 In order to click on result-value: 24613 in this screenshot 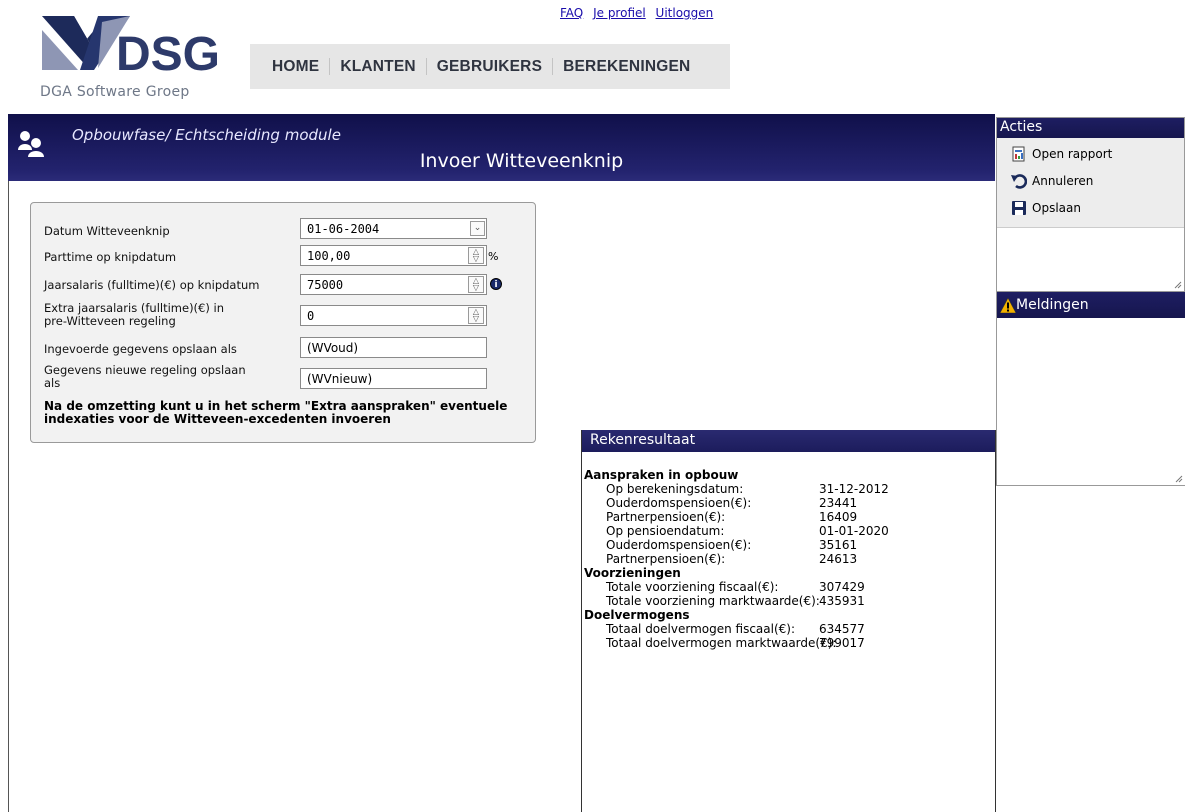, I will do `click(838, 559)`.